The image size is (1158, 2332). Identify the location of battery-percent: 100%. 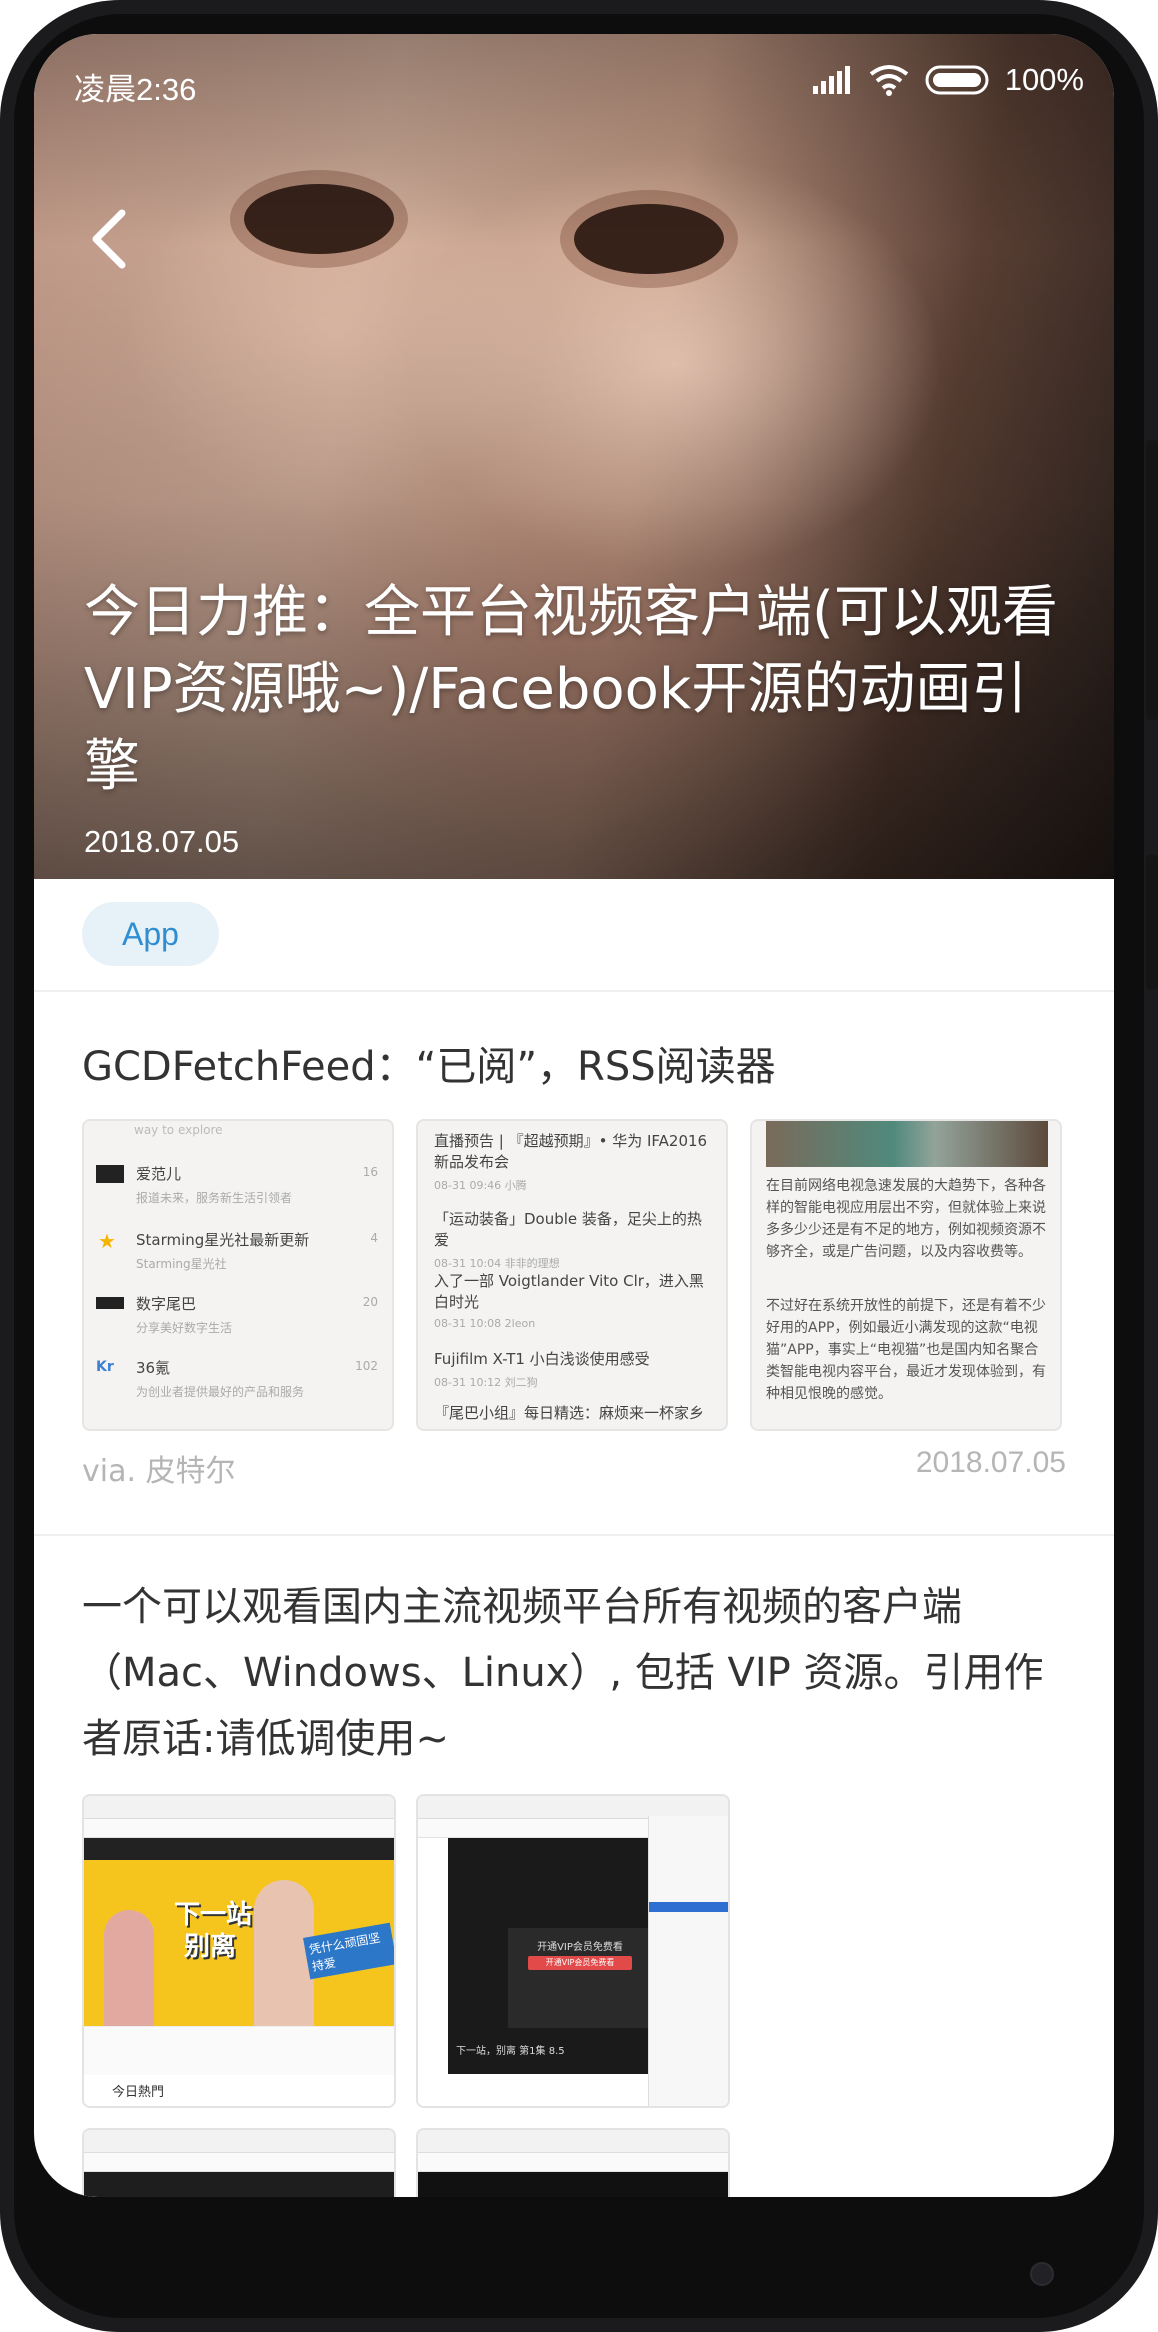
(1044, 79).